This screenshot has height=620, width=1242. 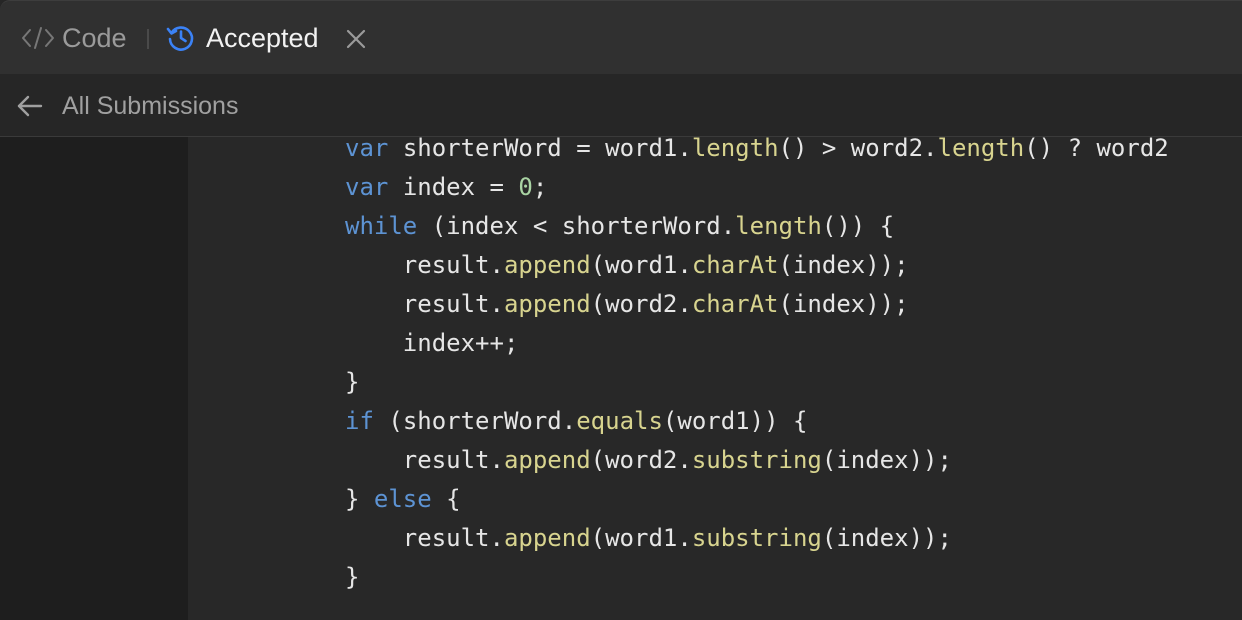 What do you see at coordinates (677, 460) in the screenshot?
I see `code-line: result.append(word2.substring(index));` at bounding box center [677, 460].